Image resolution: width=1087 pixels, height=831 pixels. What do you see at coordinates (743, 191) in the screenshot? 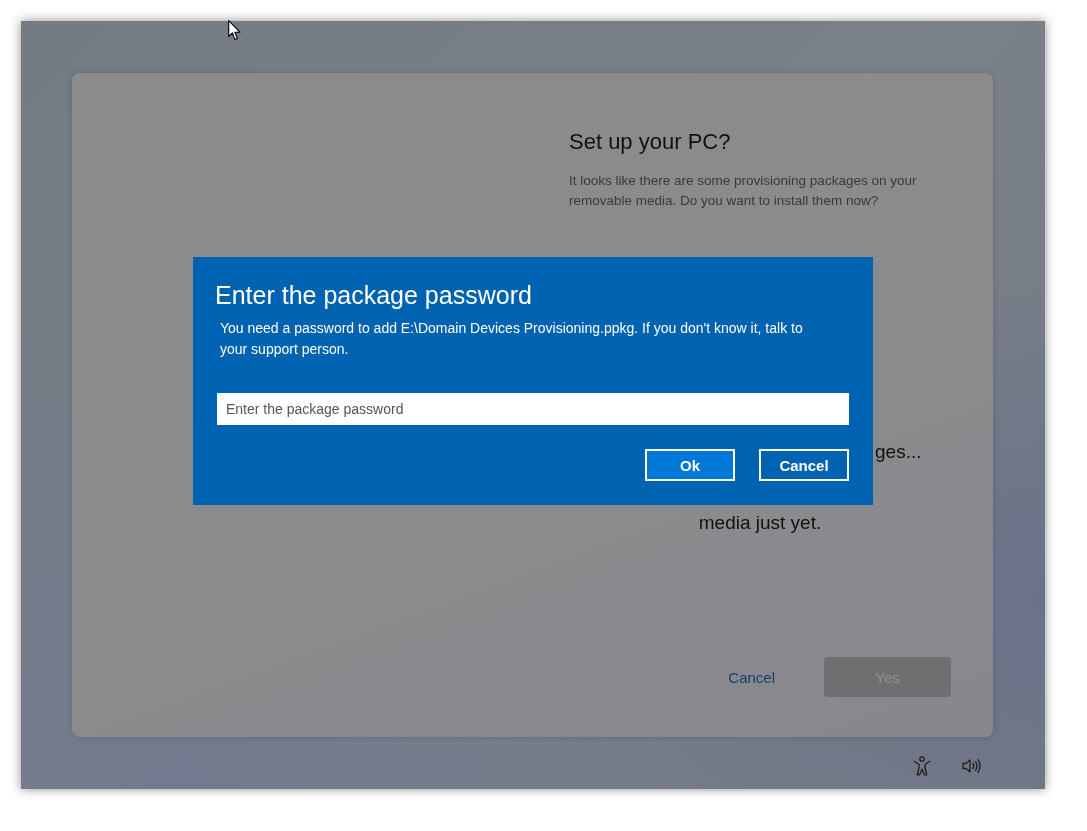
I see `setup-description: It looks like there are some provisioning packages on your removable media. Do you want to install them now?` at bounding box center [743, 191].